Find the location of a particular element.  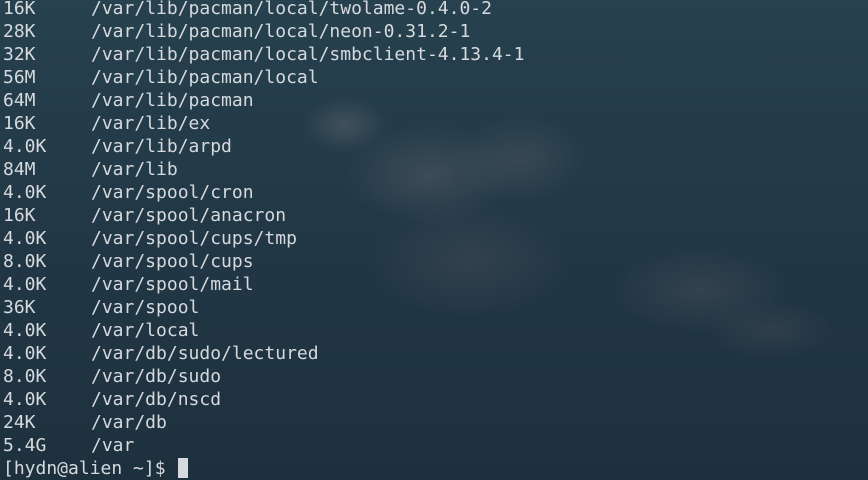

du-path: /var is located at coordinates (113, 445).